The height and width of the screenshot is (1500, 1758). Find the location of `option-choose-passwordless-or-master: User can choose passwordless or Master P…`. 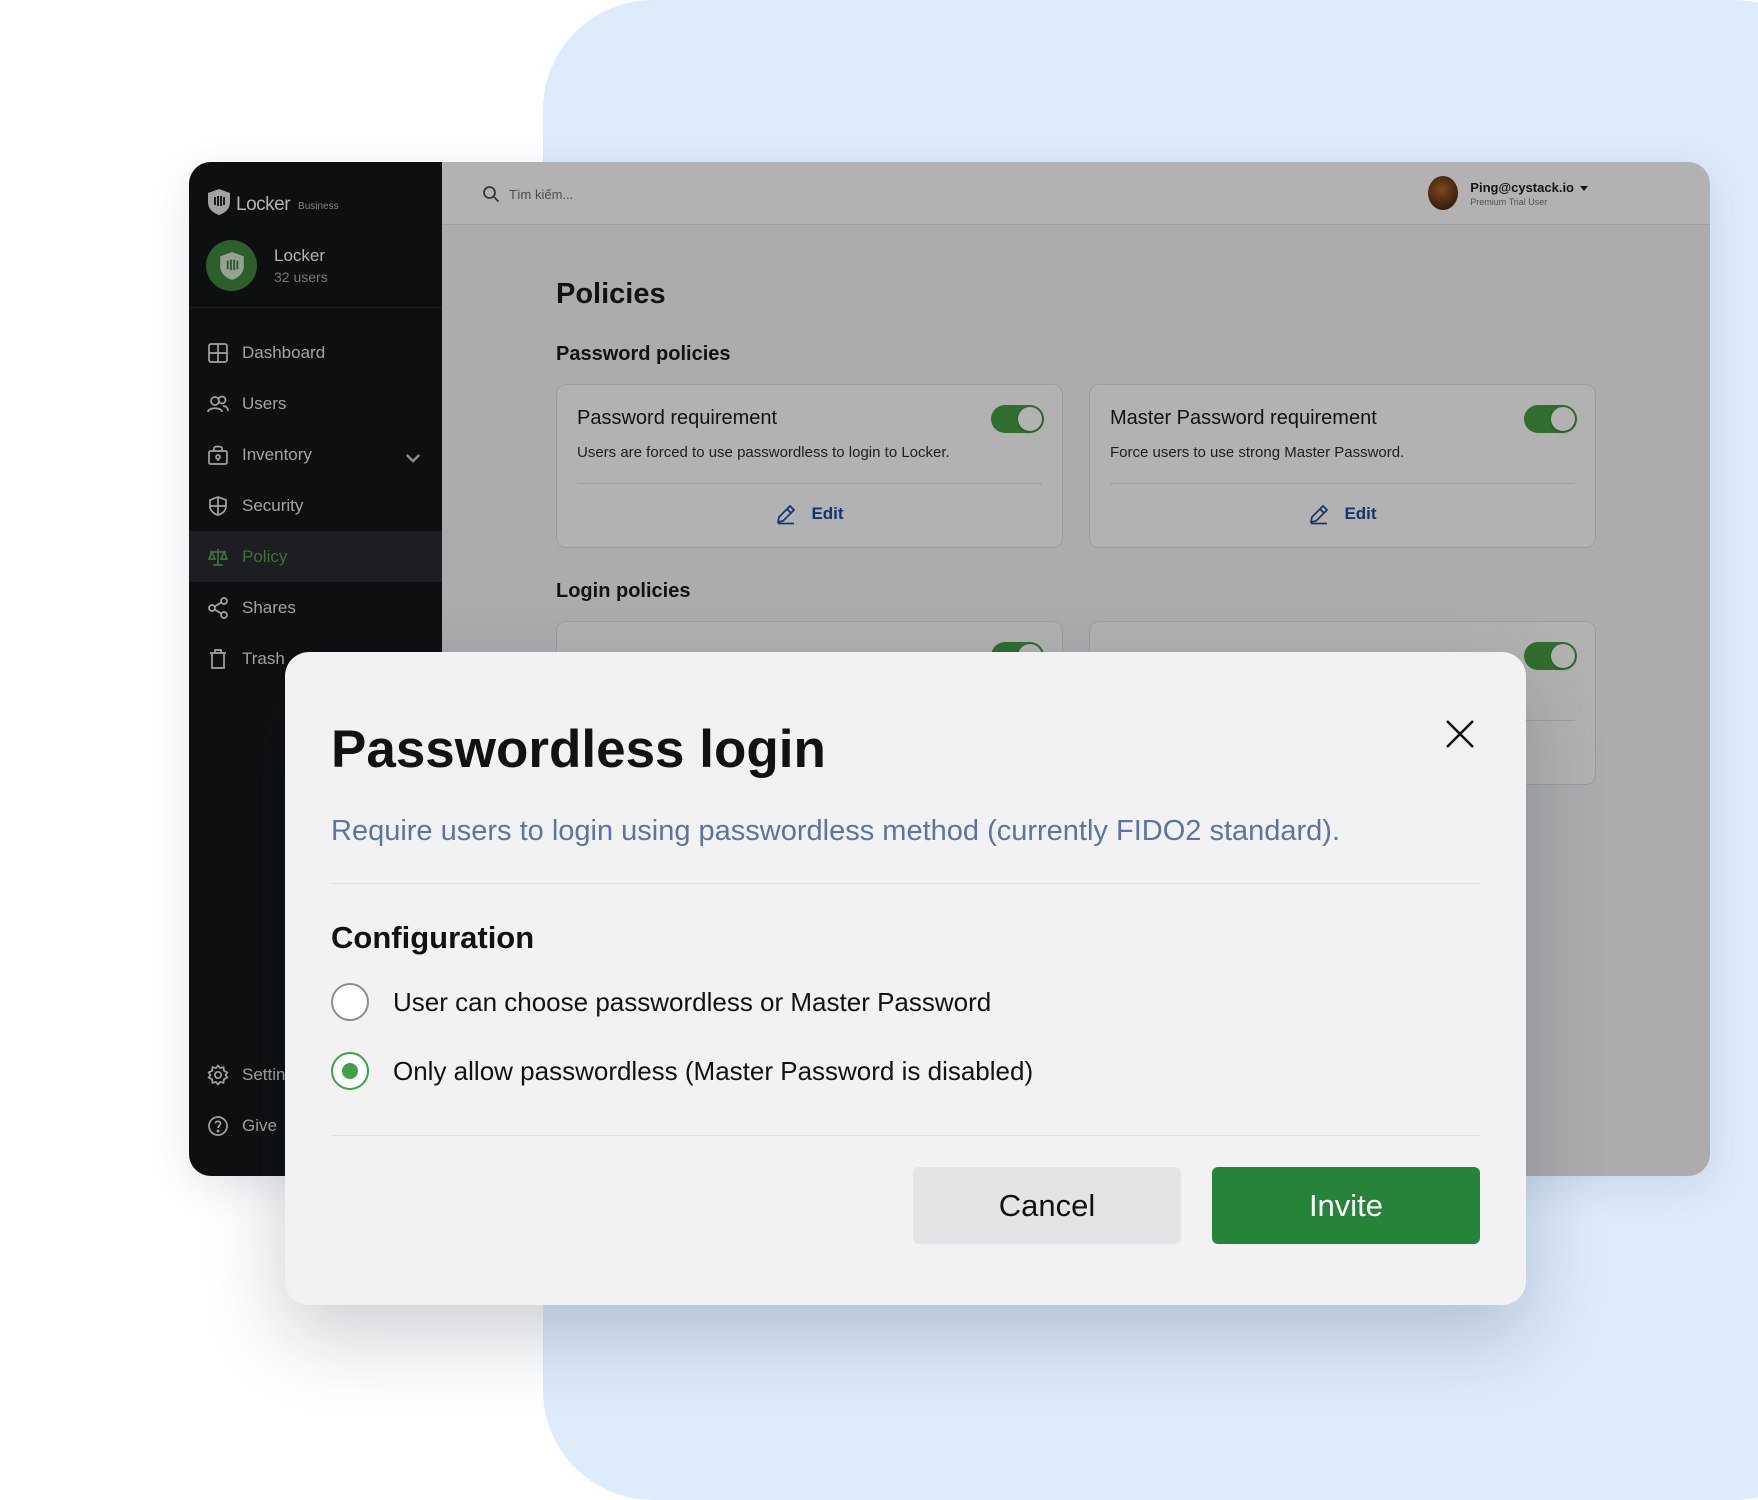

option-choose-passwordless-or-master: User can choose passwordless or Master P… is located at coordinates (661, 1002).